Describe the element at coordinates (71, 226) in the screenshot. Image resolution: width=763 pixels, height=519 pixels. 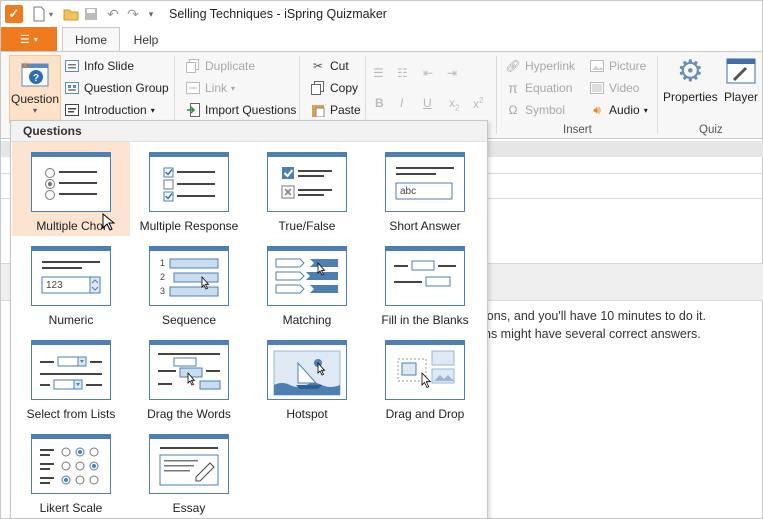
I see `question-type-label: Multiple Choi` at that location.